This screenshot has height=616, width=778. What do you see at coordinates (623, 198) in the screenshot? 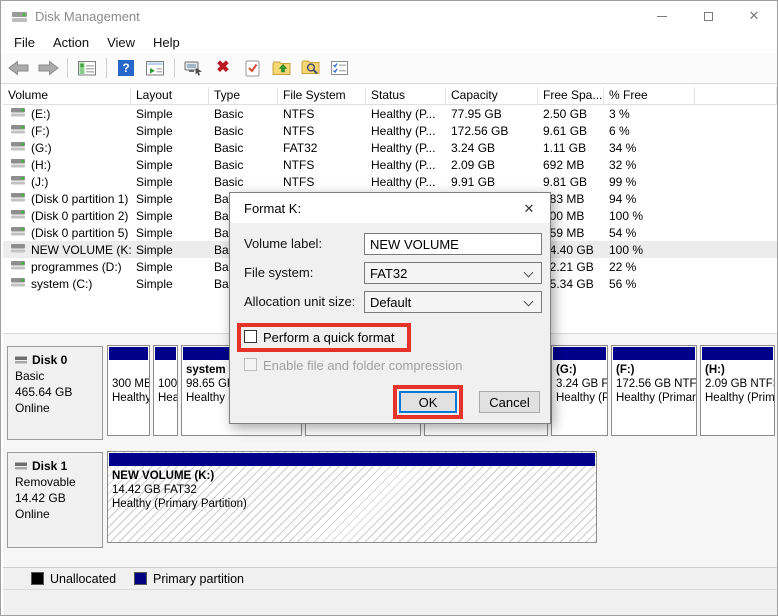
I see `cell-text-pct: 94 %` at bounding box center [623, 198].